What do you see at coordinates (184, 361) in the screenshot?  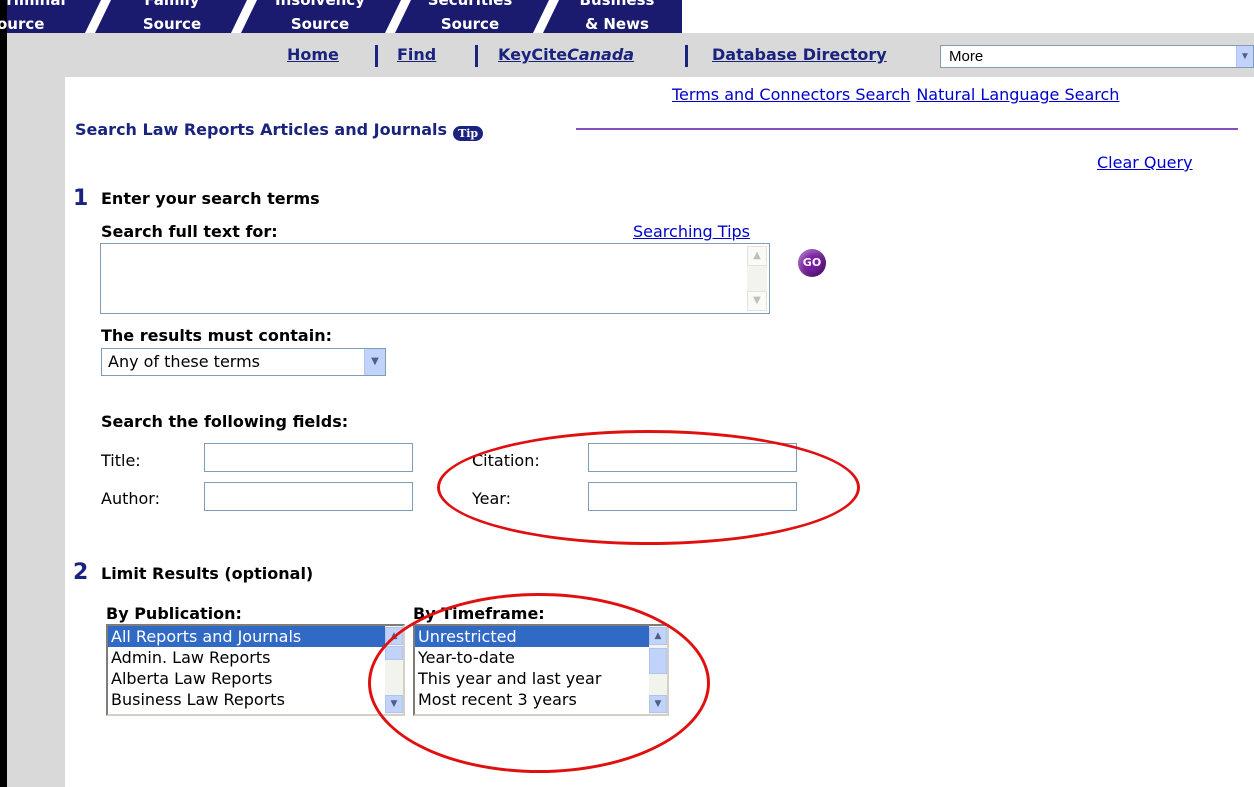 I see `results-must-contain-value: Any of these terms` at bounding box center [184, 361].